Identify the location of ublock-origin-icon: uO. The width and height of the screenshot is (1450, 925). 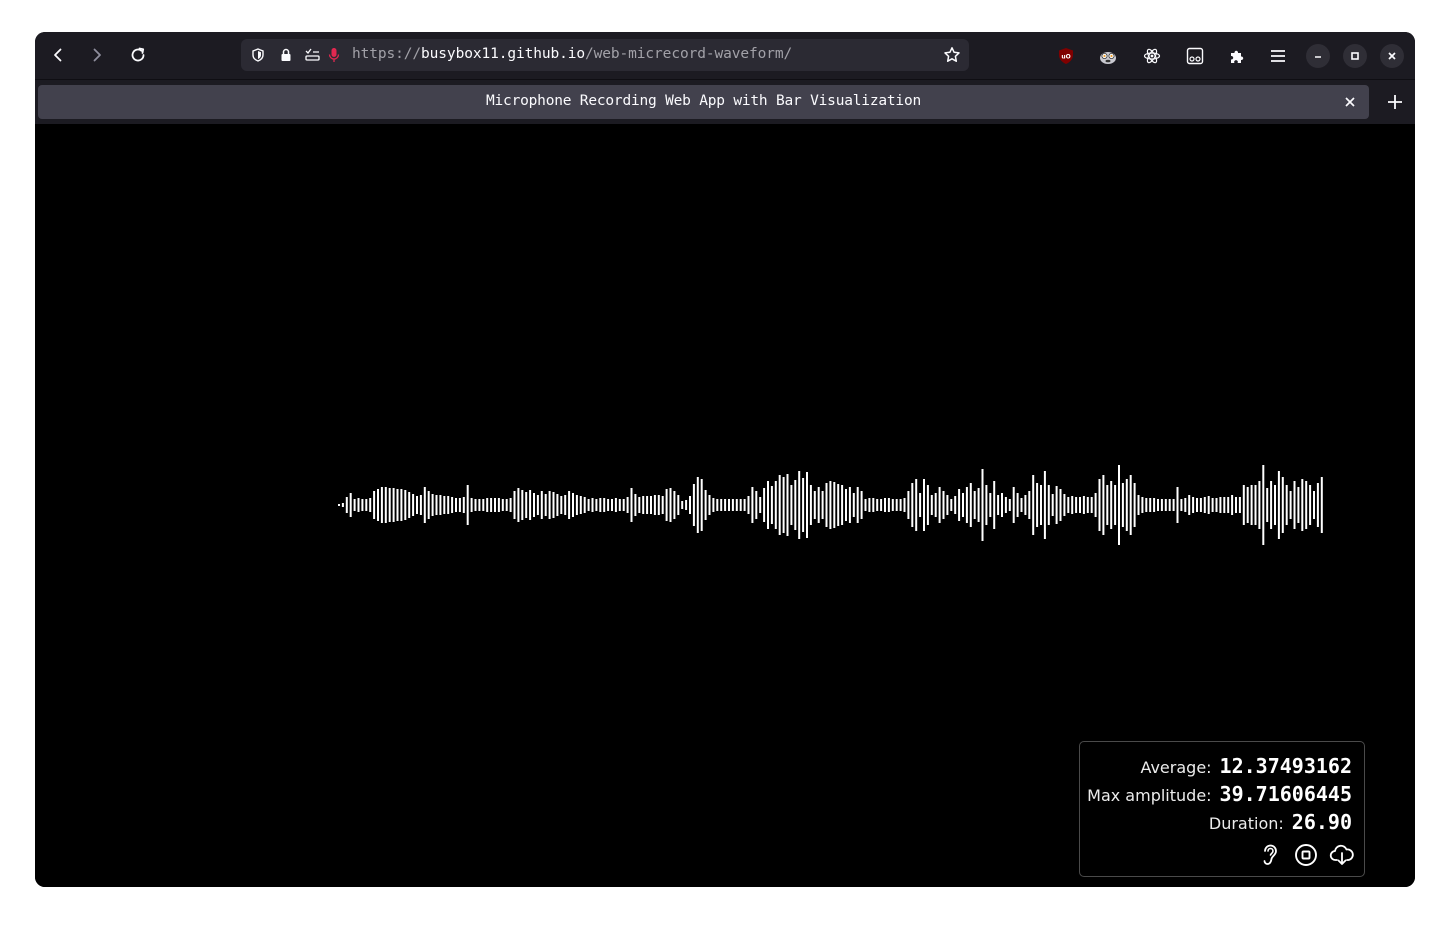
(1066, 56).